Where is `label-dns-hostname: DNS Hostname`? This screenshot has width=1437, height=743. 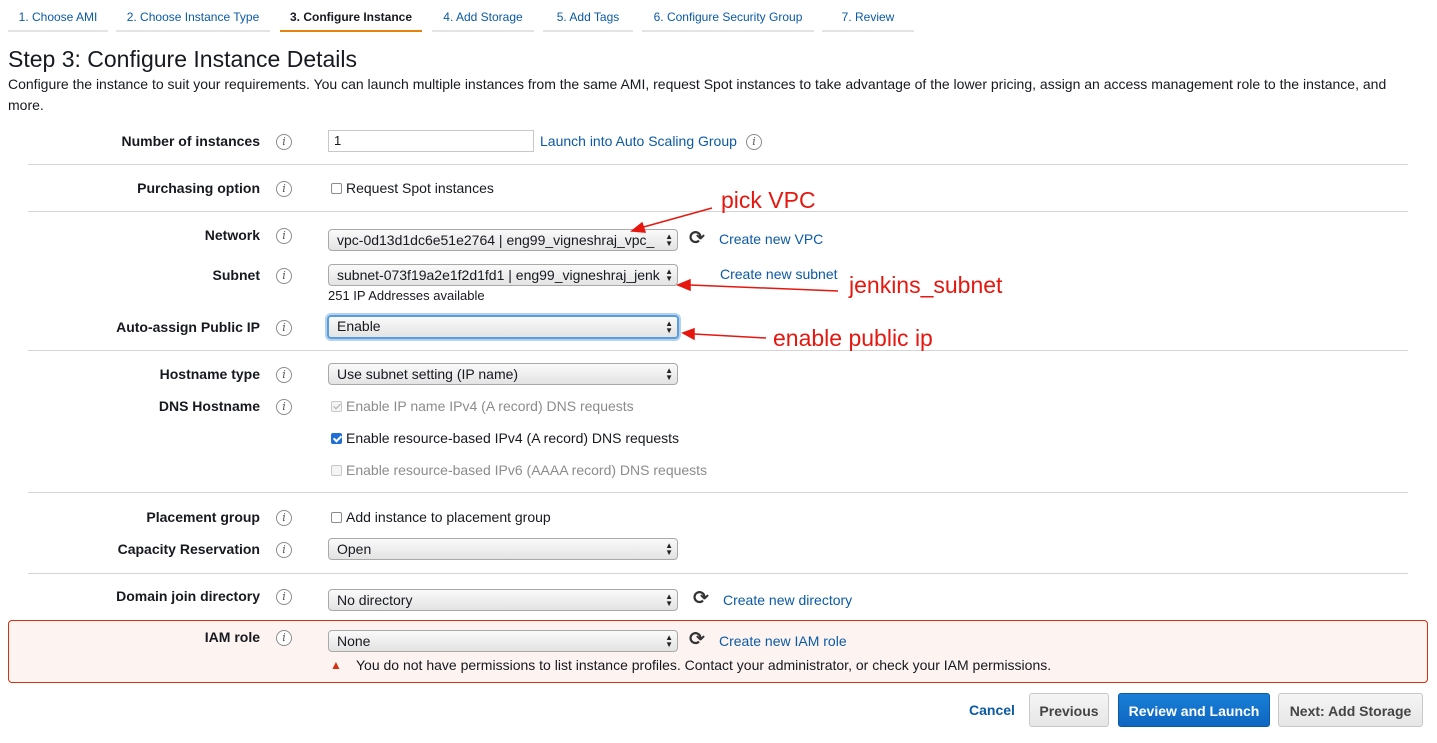 label-dns-hostname: DNS Hostname is located at coordinates (209, 406).